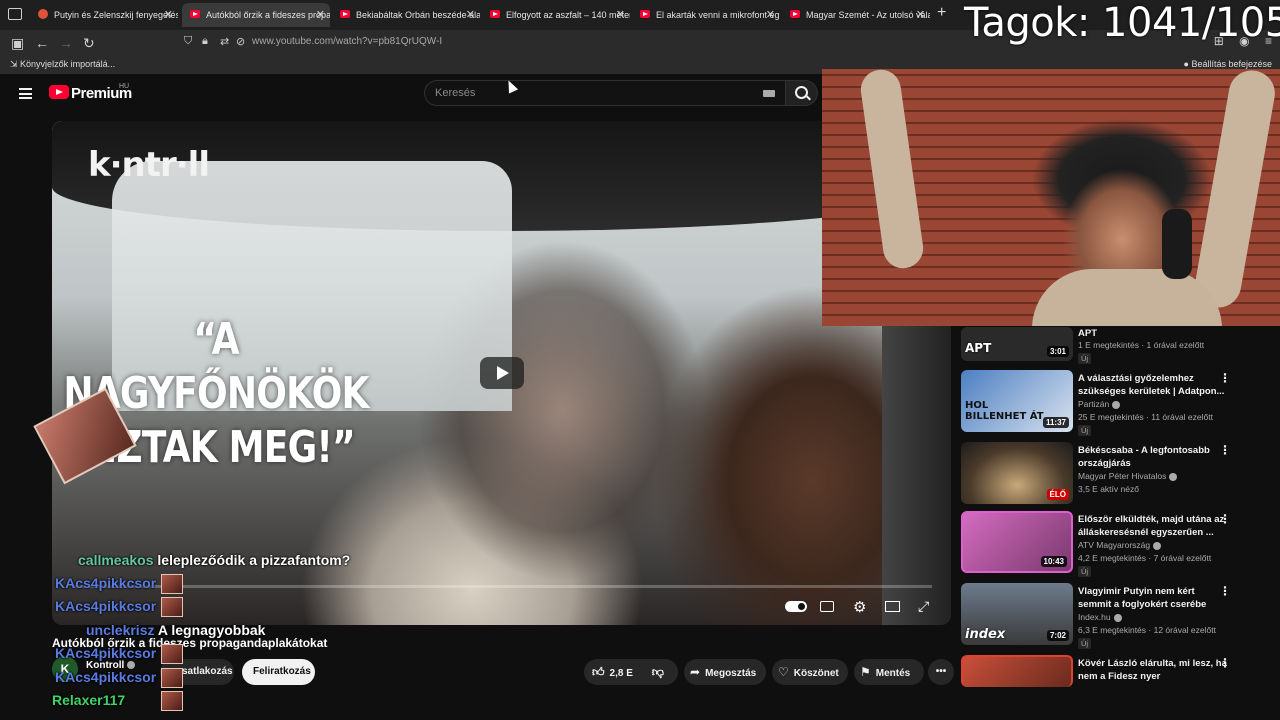  Describe the element at coordinates (889, 672) in the screenshot. I see `save-button: ⚑ Mentés` at that location.